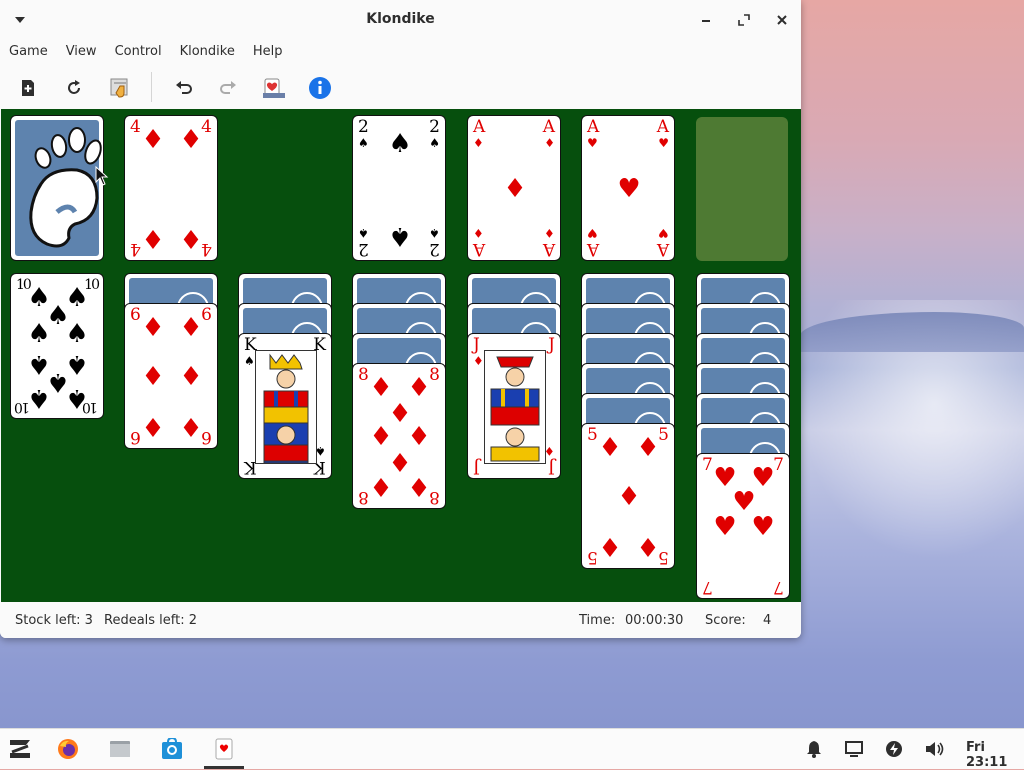  What do you see at coordinates (744, 20) in the screenshot?
I see `maximize-button` at bounding box center [744, 20].